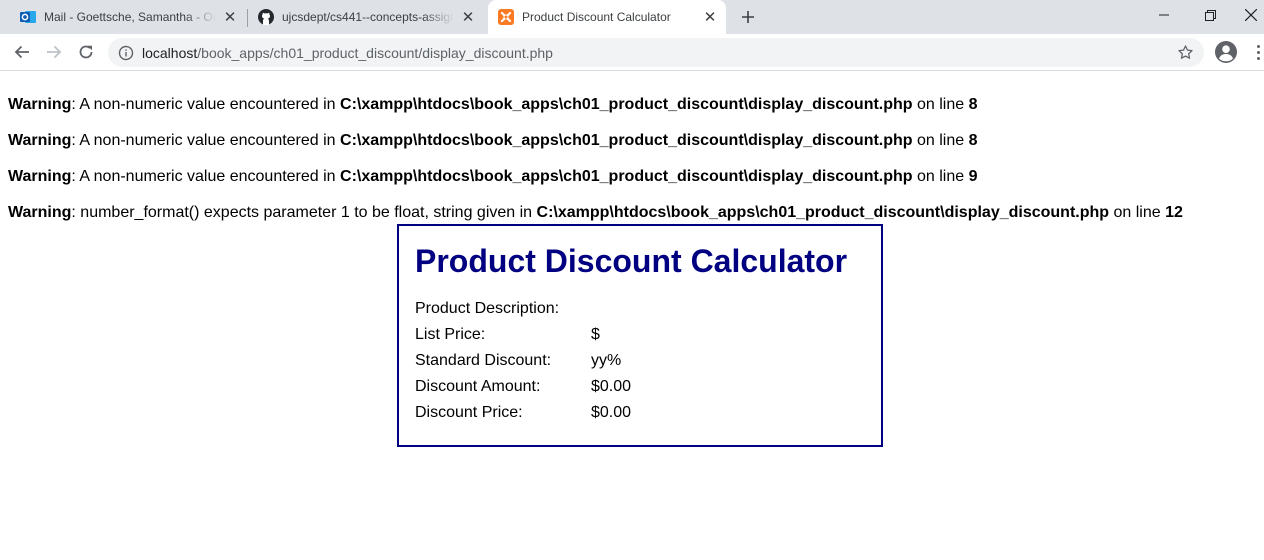 The width and height of the screenshot is (1264, 560). Describe the element at coordinates (487, 308) in the screenshot. I see `field-label: Product Description:` at that location.